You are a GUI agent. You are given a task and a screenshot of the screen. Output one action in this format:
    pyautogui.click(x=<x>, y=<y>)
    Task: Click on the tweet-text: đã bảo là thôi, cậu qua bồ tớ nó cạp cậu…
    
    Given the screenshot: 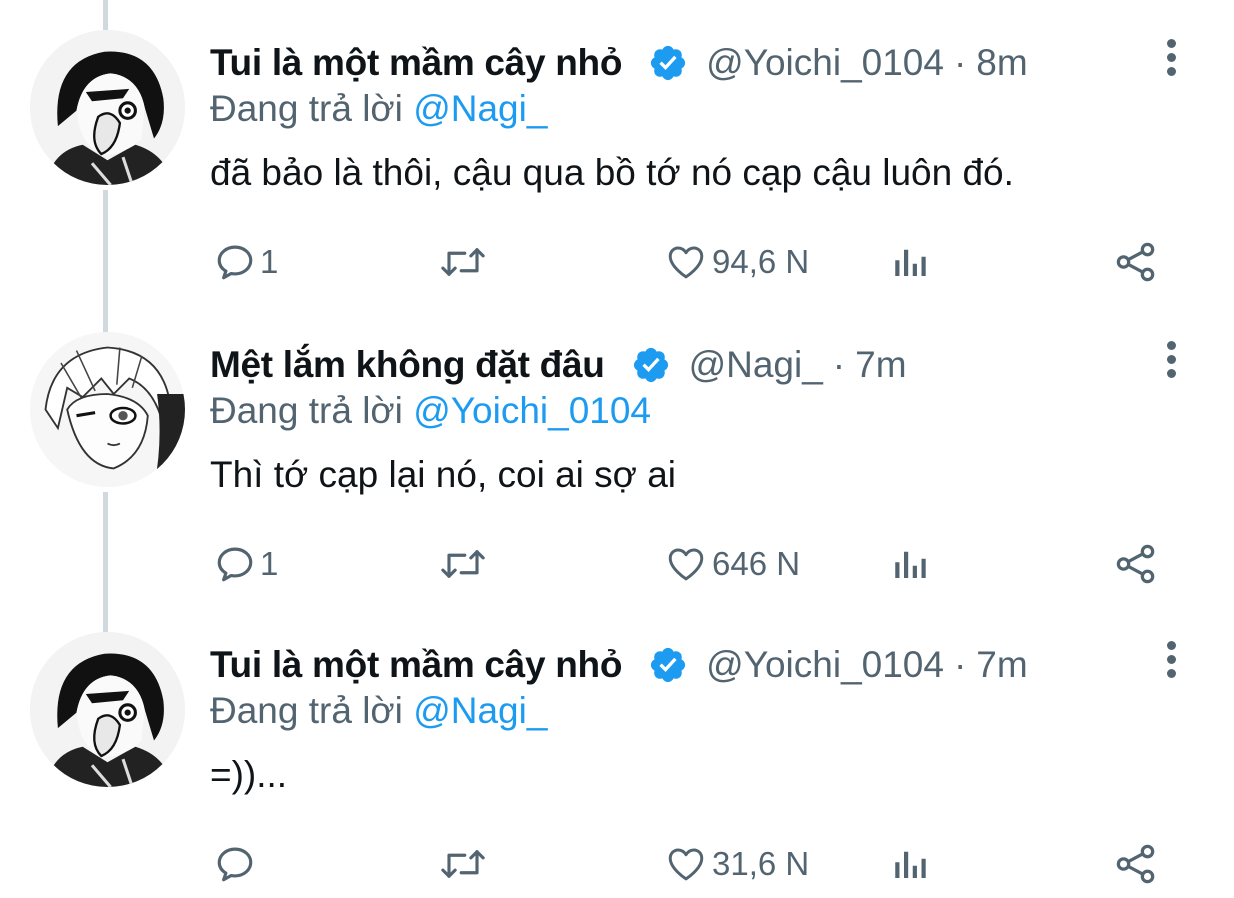 What is the action you would take?
    pyautogui.click(x=612, y=172)
    